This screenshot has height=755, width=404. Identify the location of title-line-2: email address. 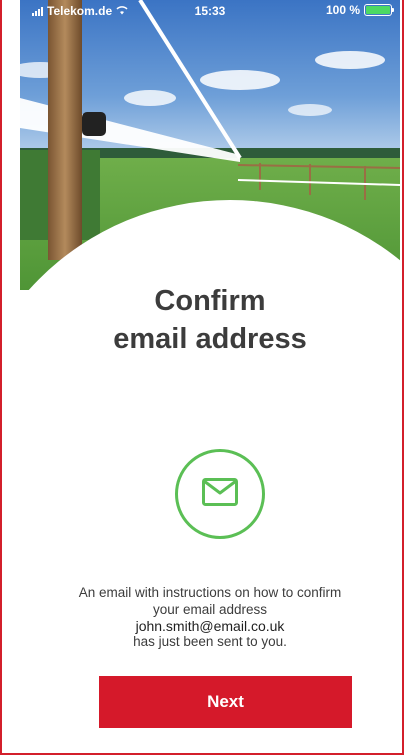
(210, 339).